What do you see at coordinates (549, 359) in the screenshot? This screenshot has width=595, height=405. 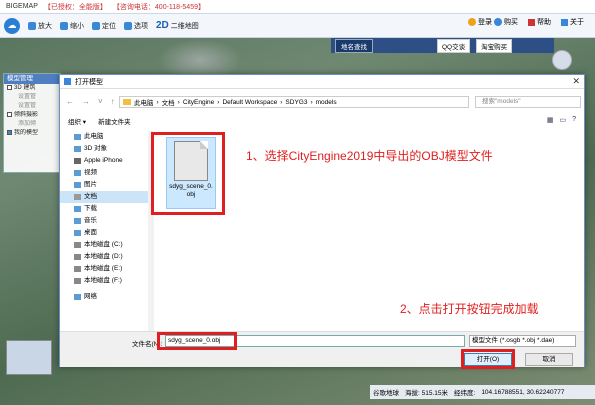 I see `cancel-button: 取消` at bounding box center [549, 359].